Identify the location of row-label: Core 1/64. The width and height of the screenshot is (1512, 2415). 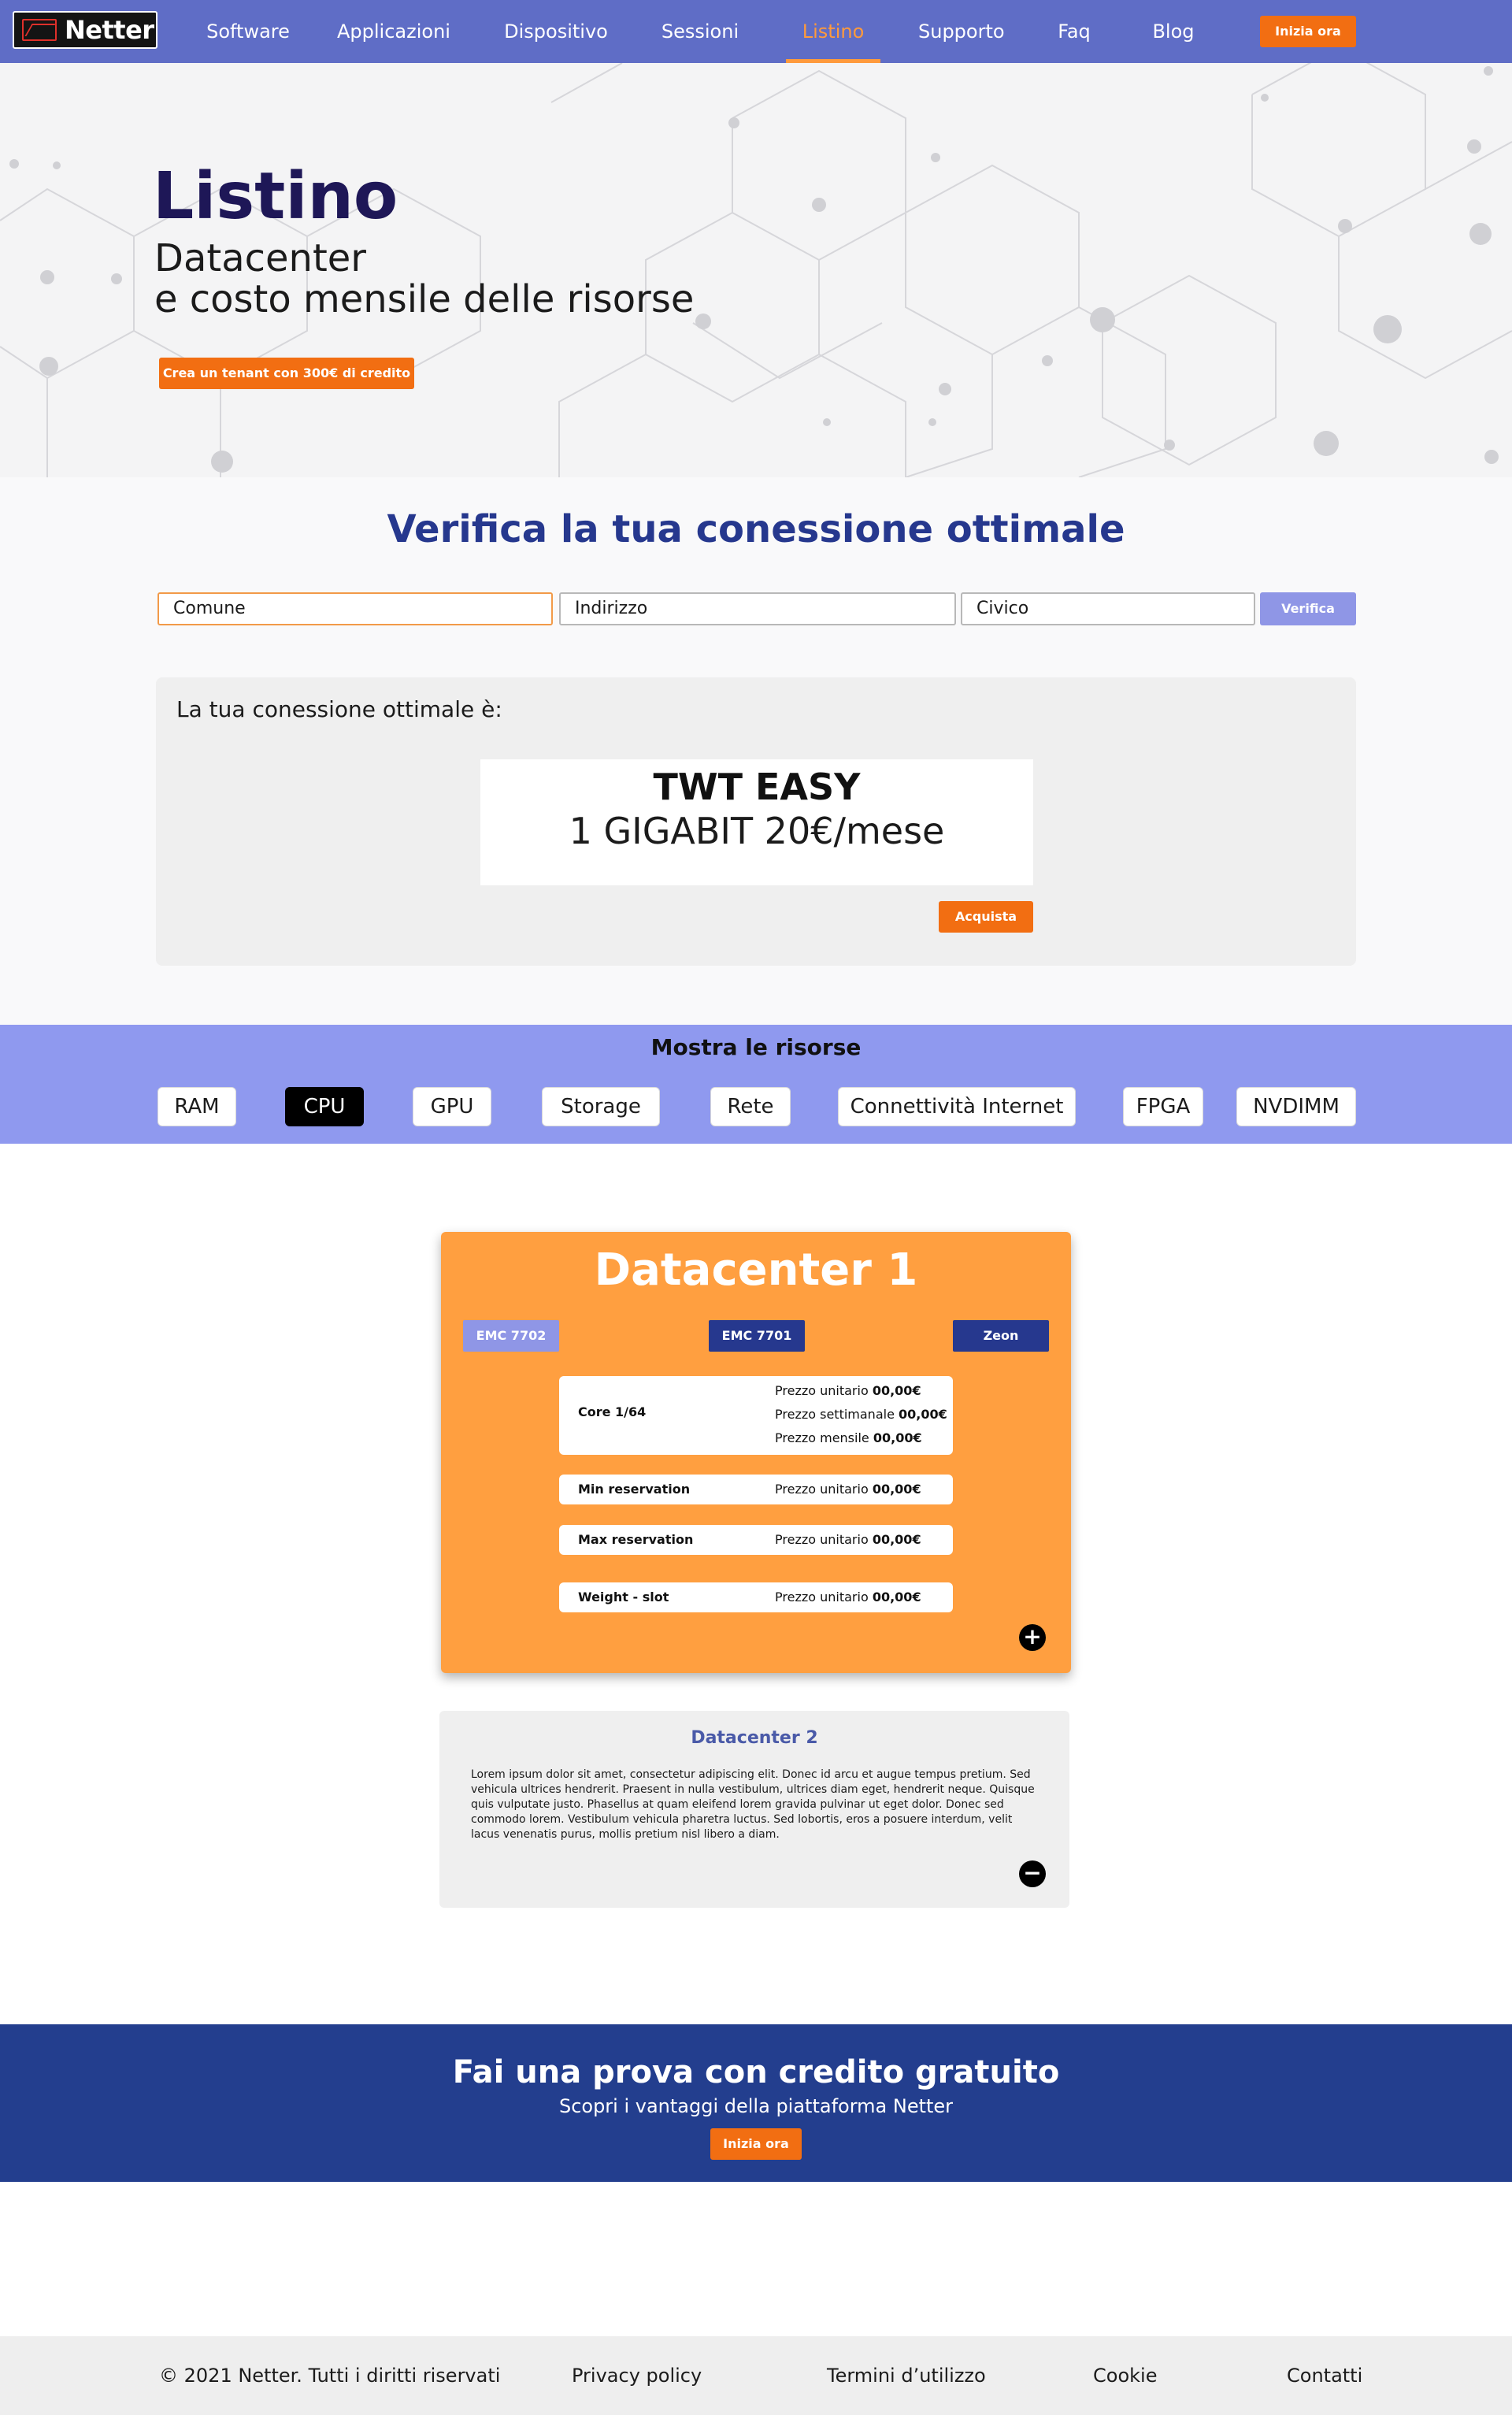
(612, 1412).